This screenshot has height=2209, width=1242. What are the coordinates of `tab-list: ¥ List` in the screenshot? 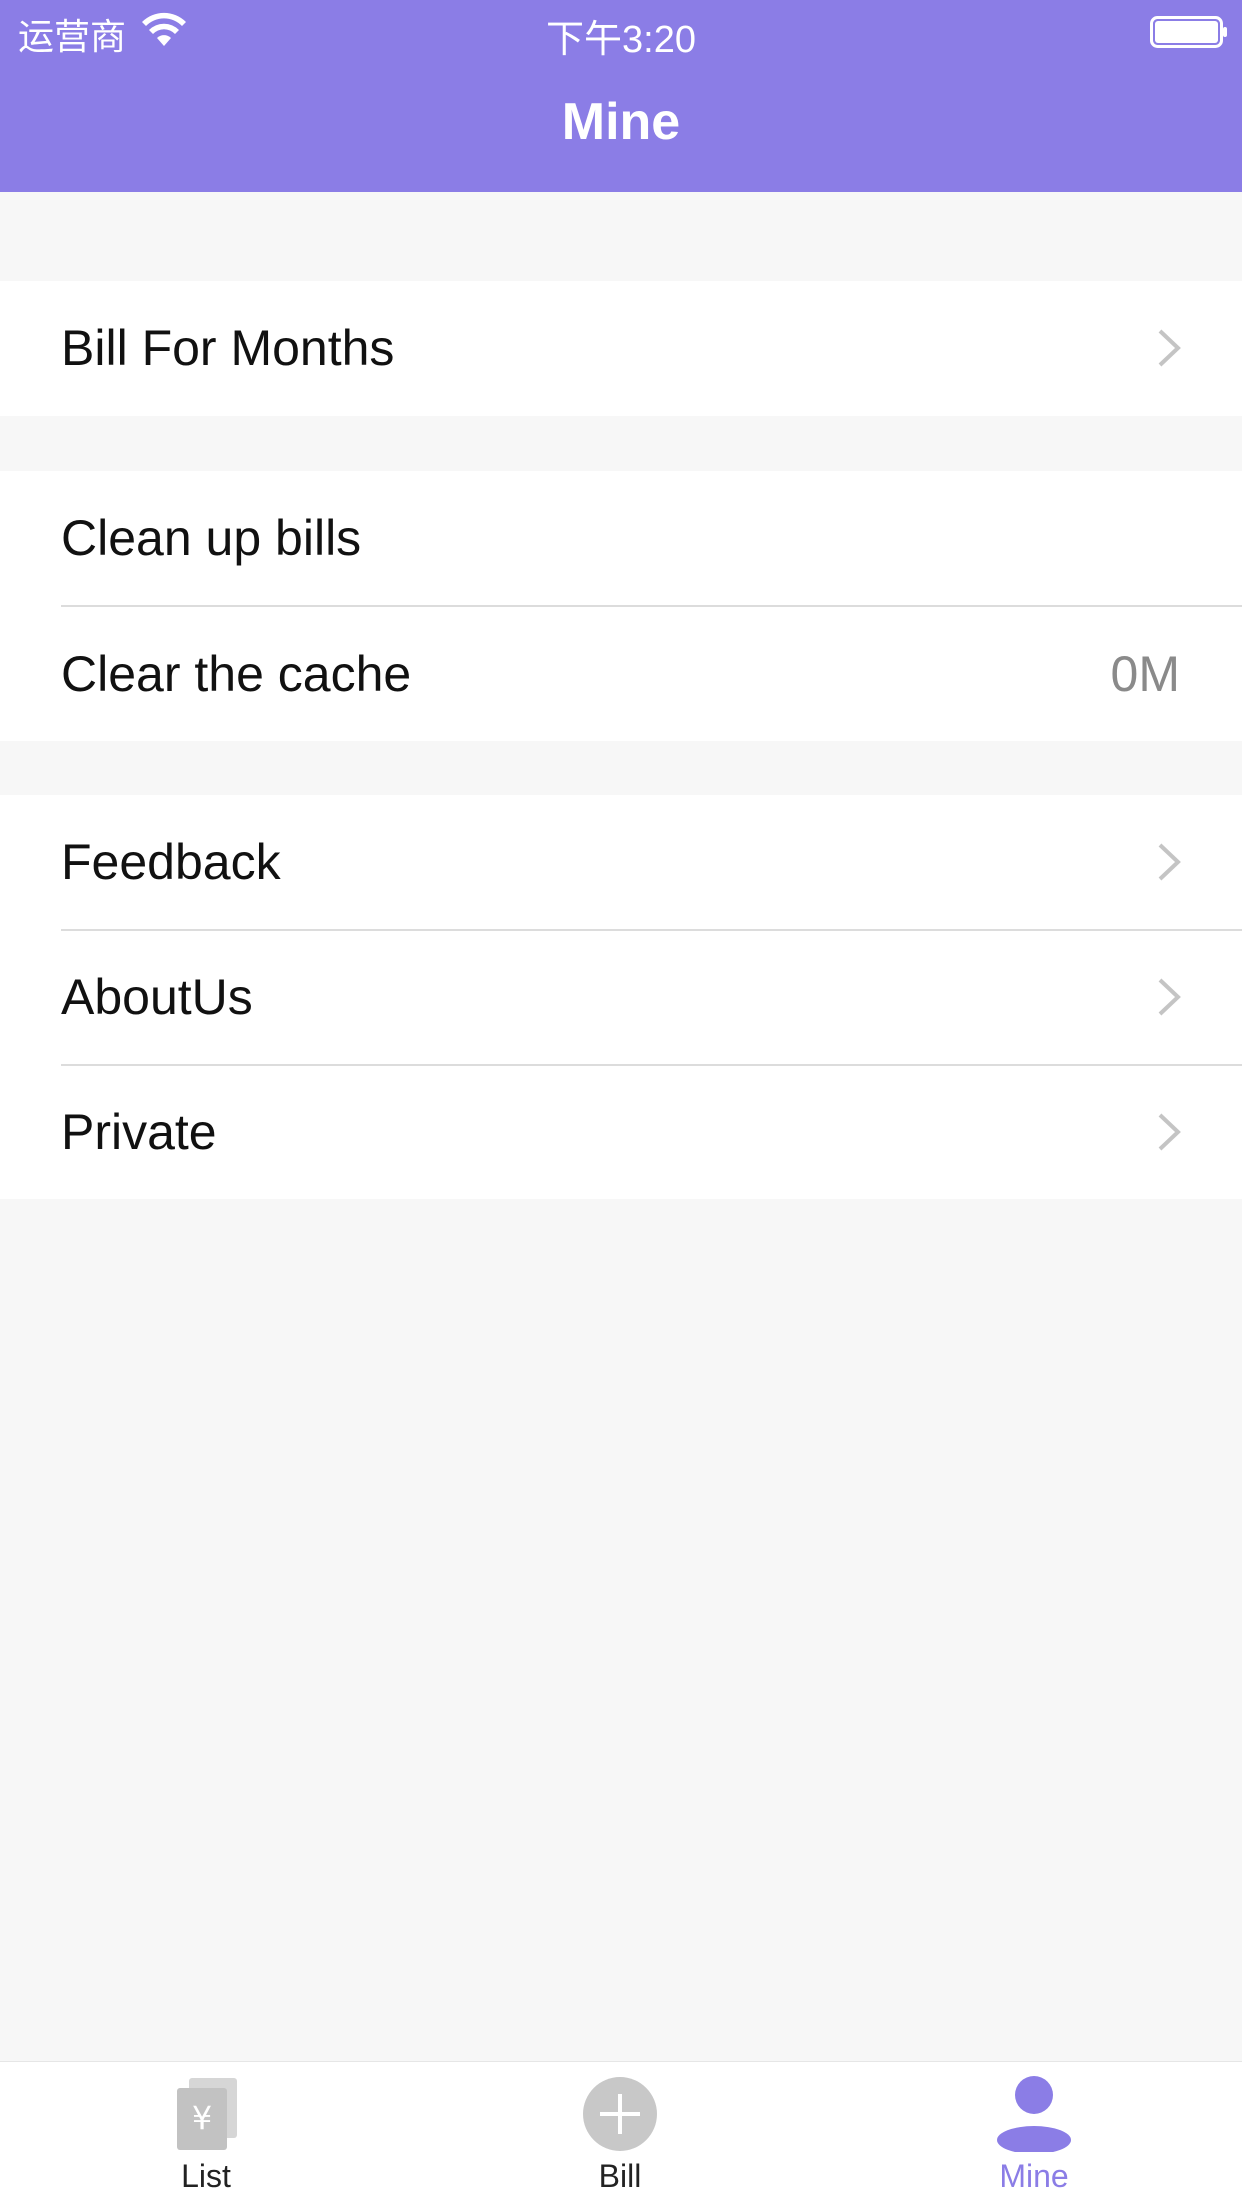 It's located at (206, 2135).